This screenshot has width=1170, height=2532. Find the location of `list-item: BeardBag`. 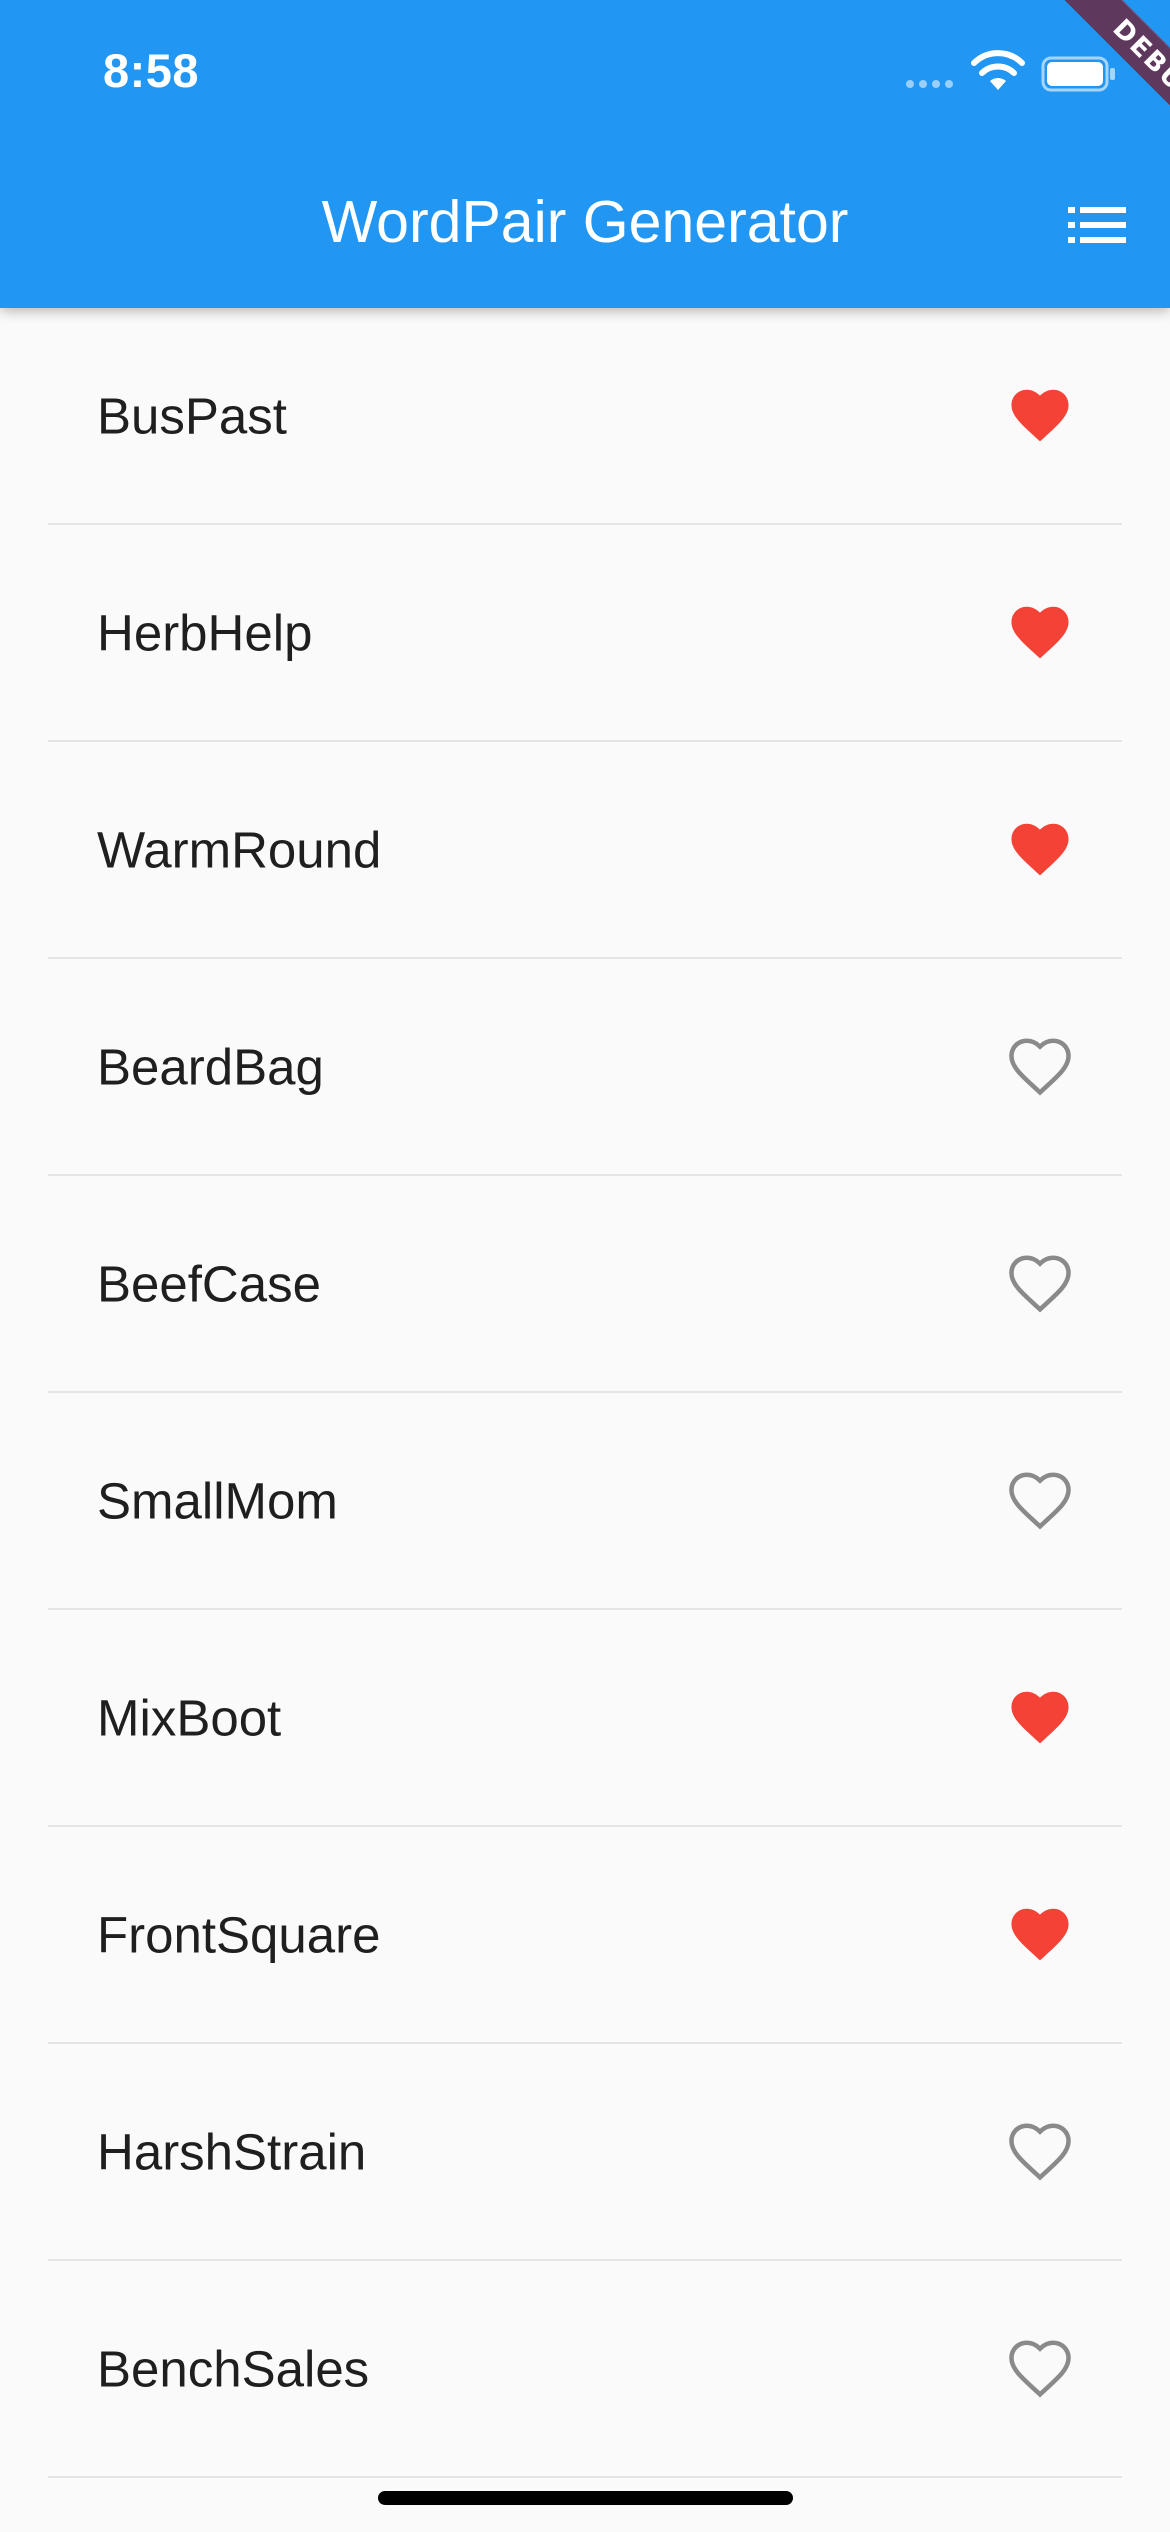

list-item: BeardBag is located at coordinates (585, 1067).